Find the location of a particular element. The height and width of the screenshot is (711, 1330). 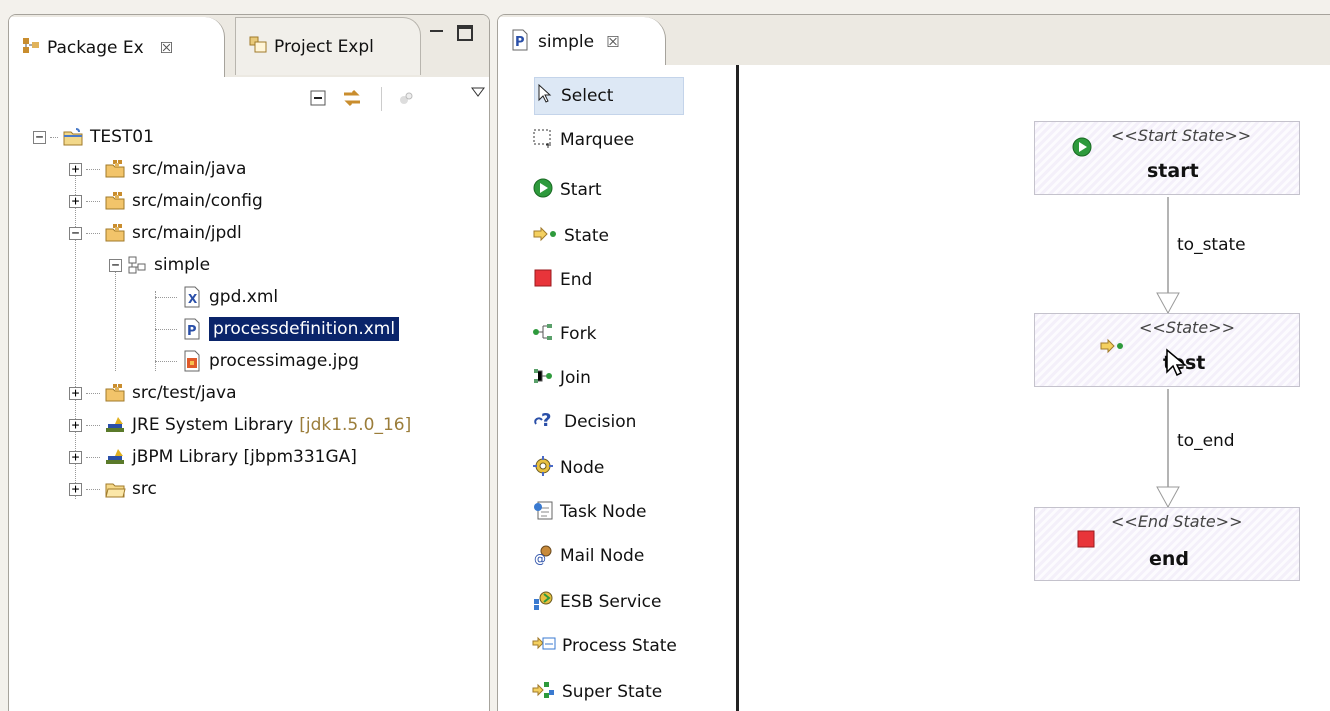

tree-item-simple: − simple is located at coordinates (159, 265).